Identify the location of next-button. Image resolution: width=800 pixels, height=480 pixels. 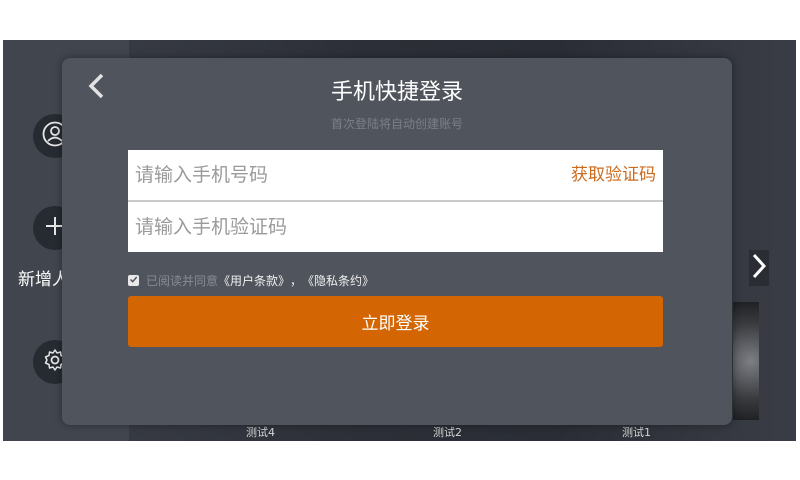
(759, 268).